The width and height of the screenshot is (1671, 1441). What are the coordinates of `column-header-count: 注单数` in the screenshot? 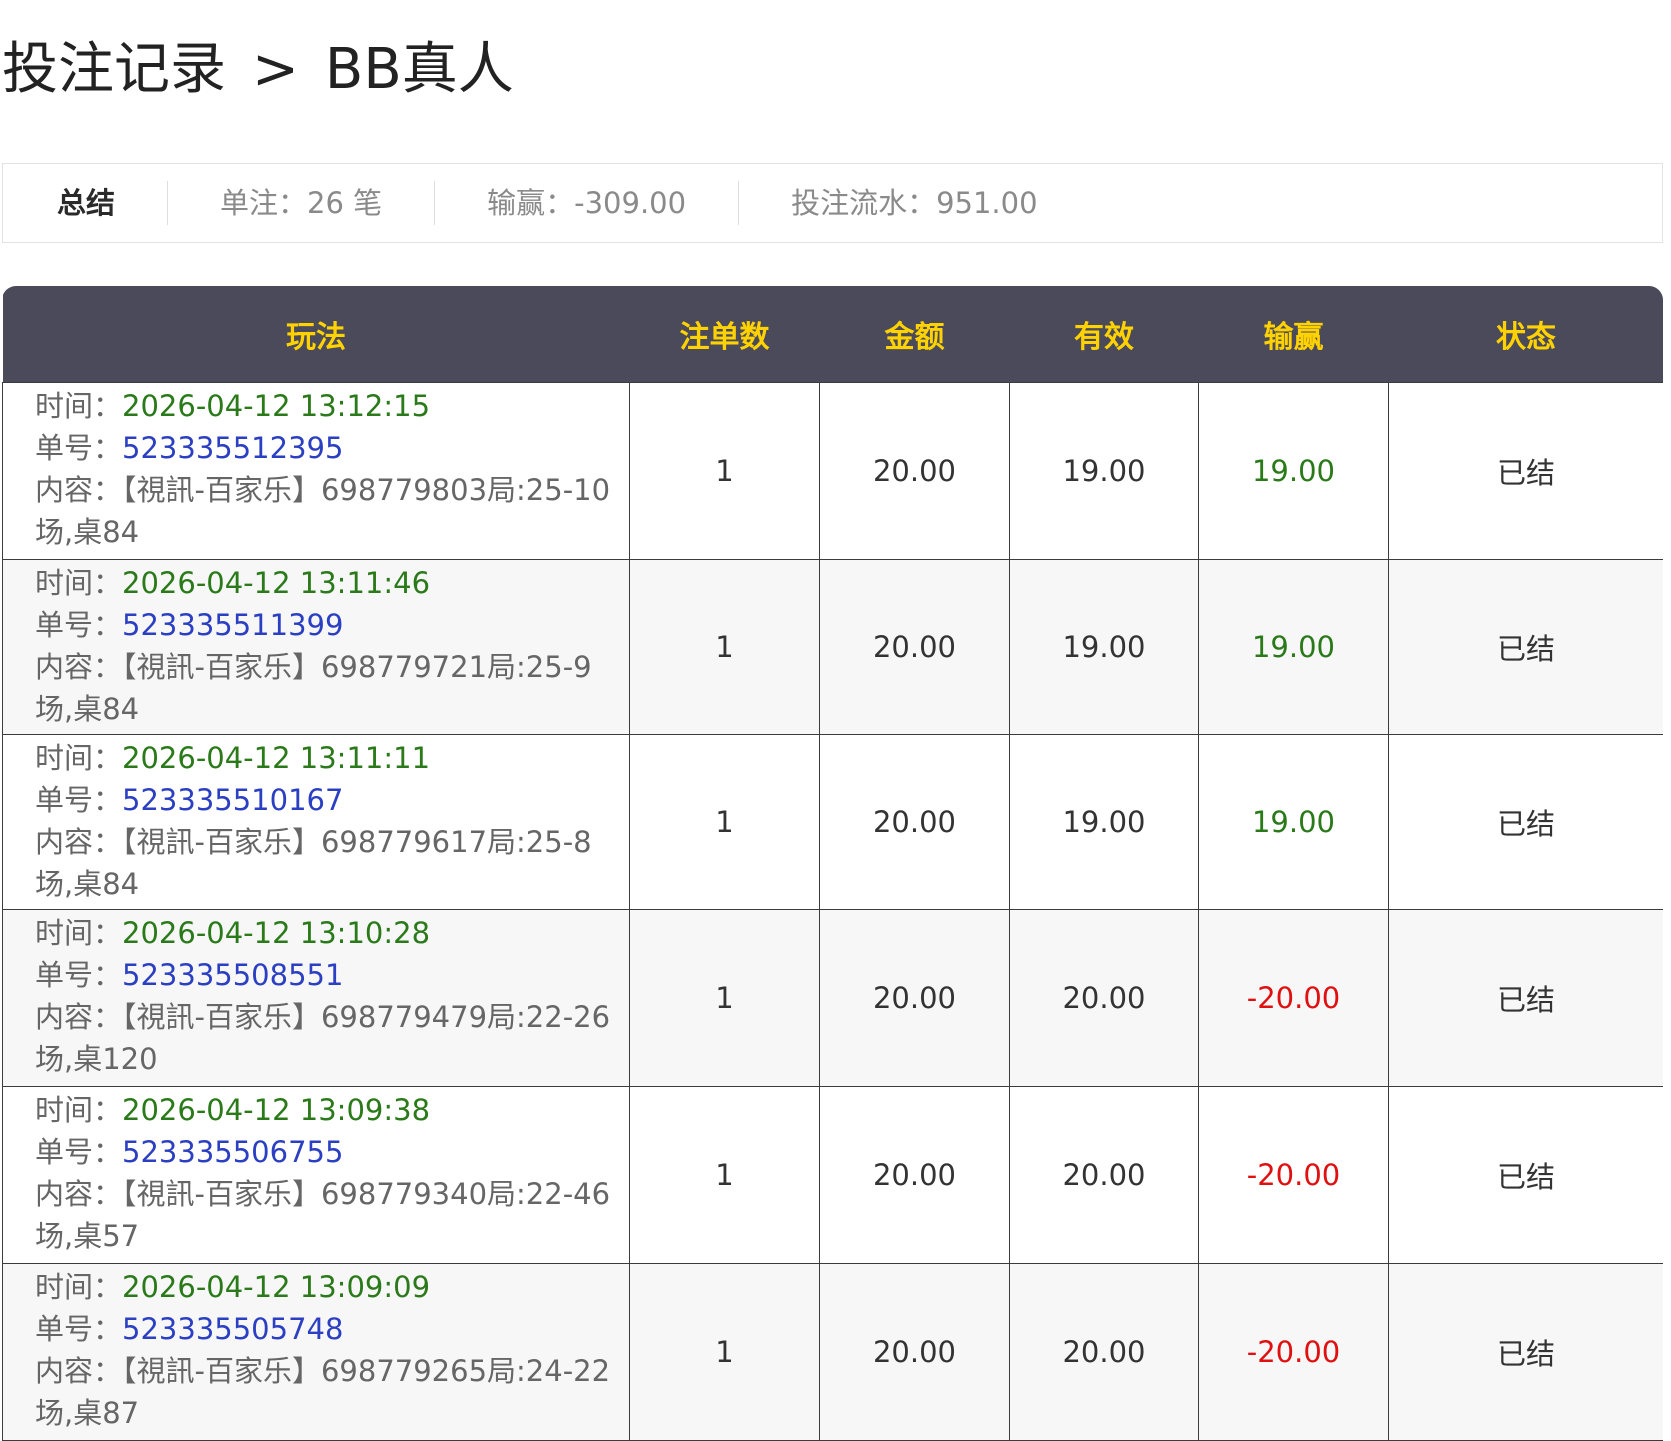 It's located at (724, 334).